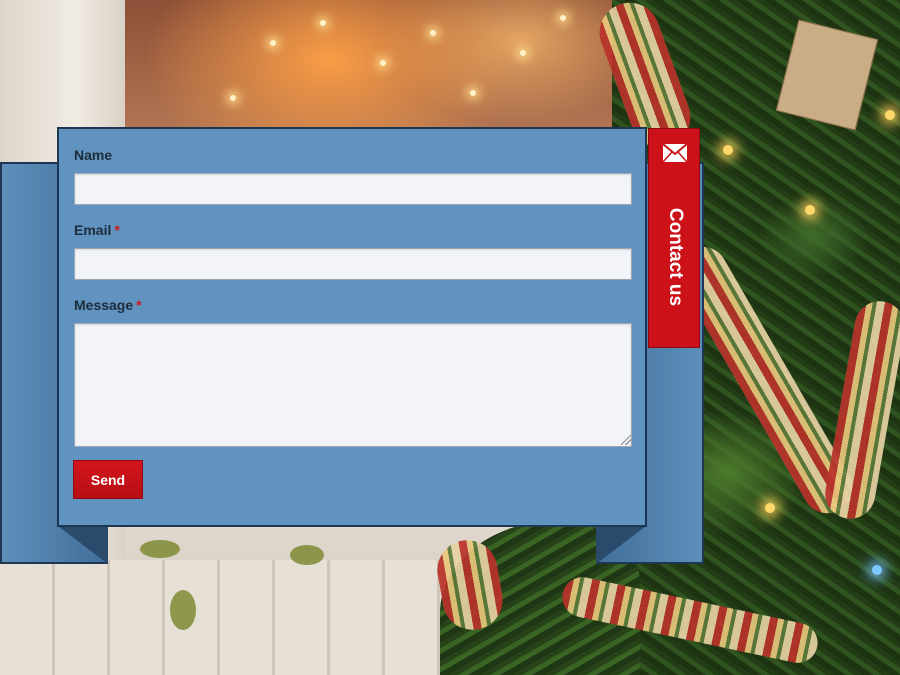  I want to click on message-label: Message *, so click(108, 305).